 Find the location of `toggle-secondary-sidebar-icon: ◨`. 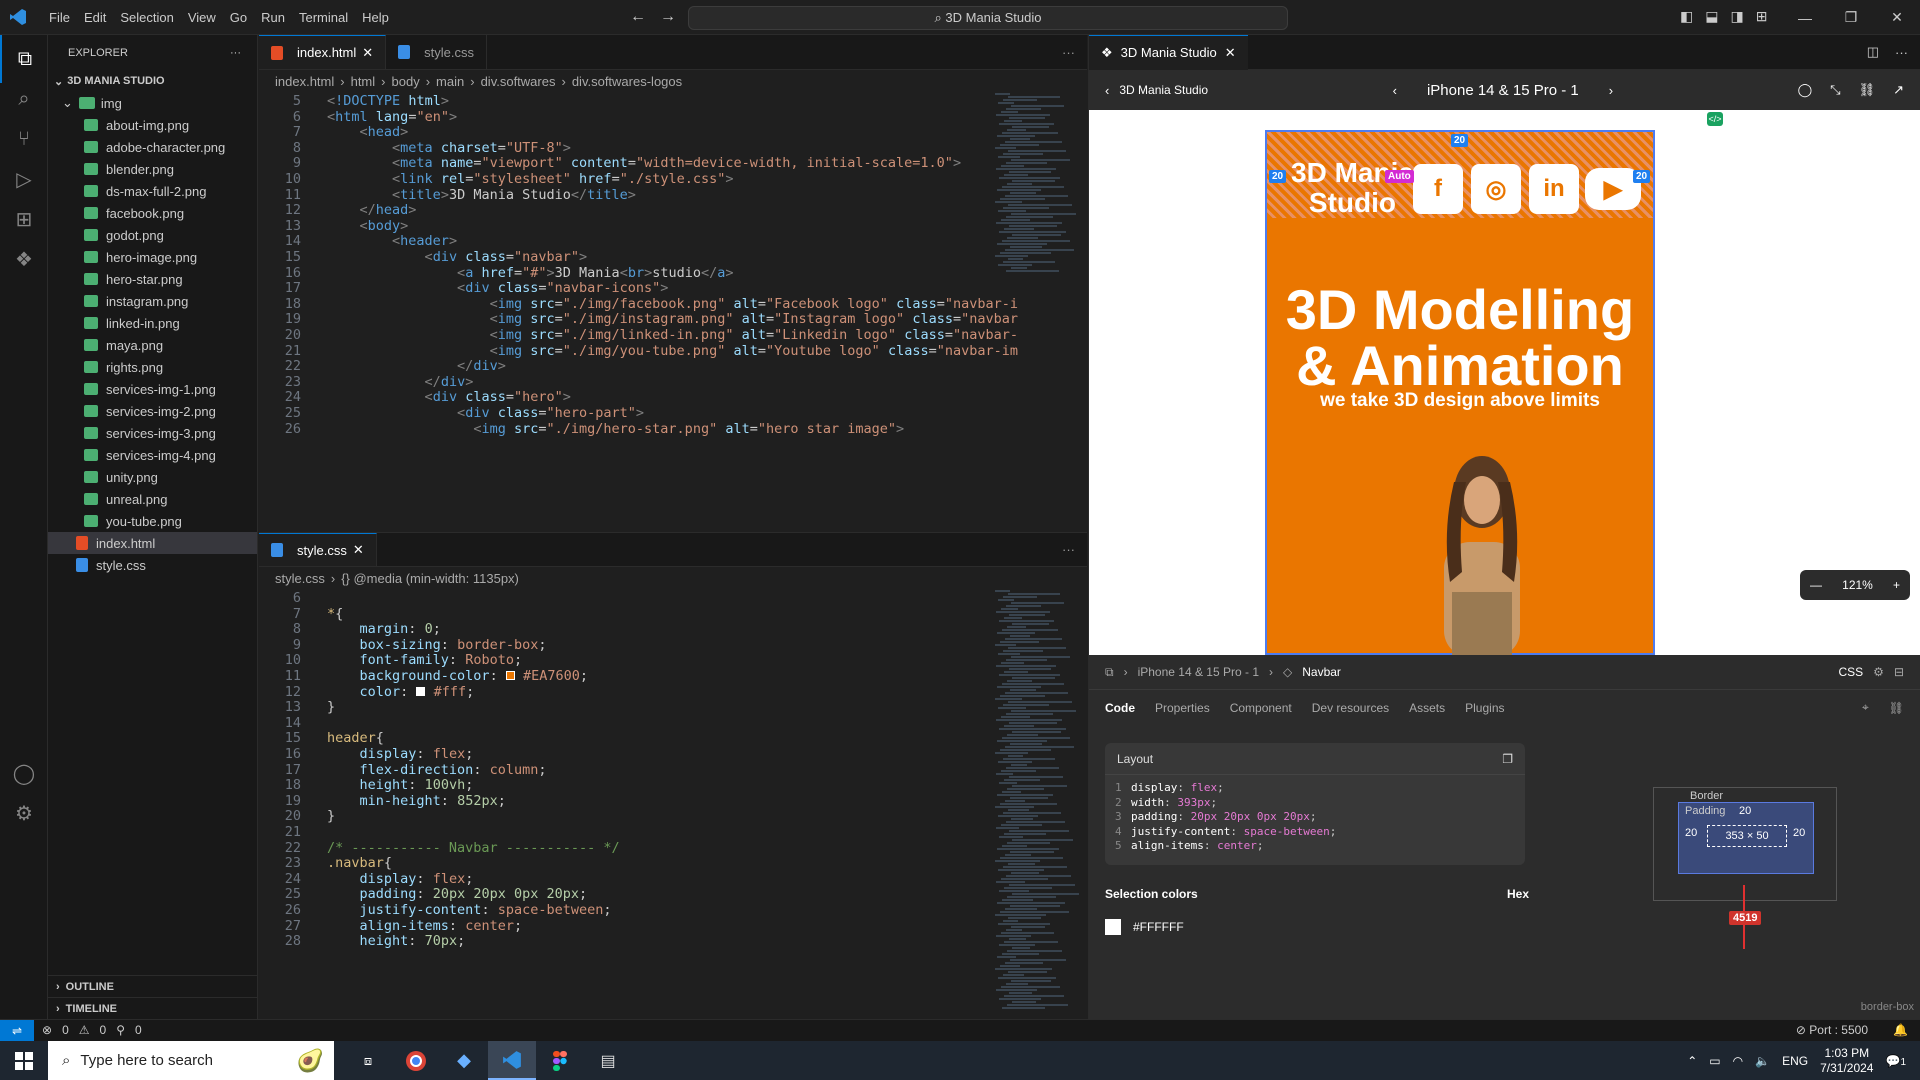

toggle-secondary-sidebar-icon: ◨ is located at coordinates (1736, 16).